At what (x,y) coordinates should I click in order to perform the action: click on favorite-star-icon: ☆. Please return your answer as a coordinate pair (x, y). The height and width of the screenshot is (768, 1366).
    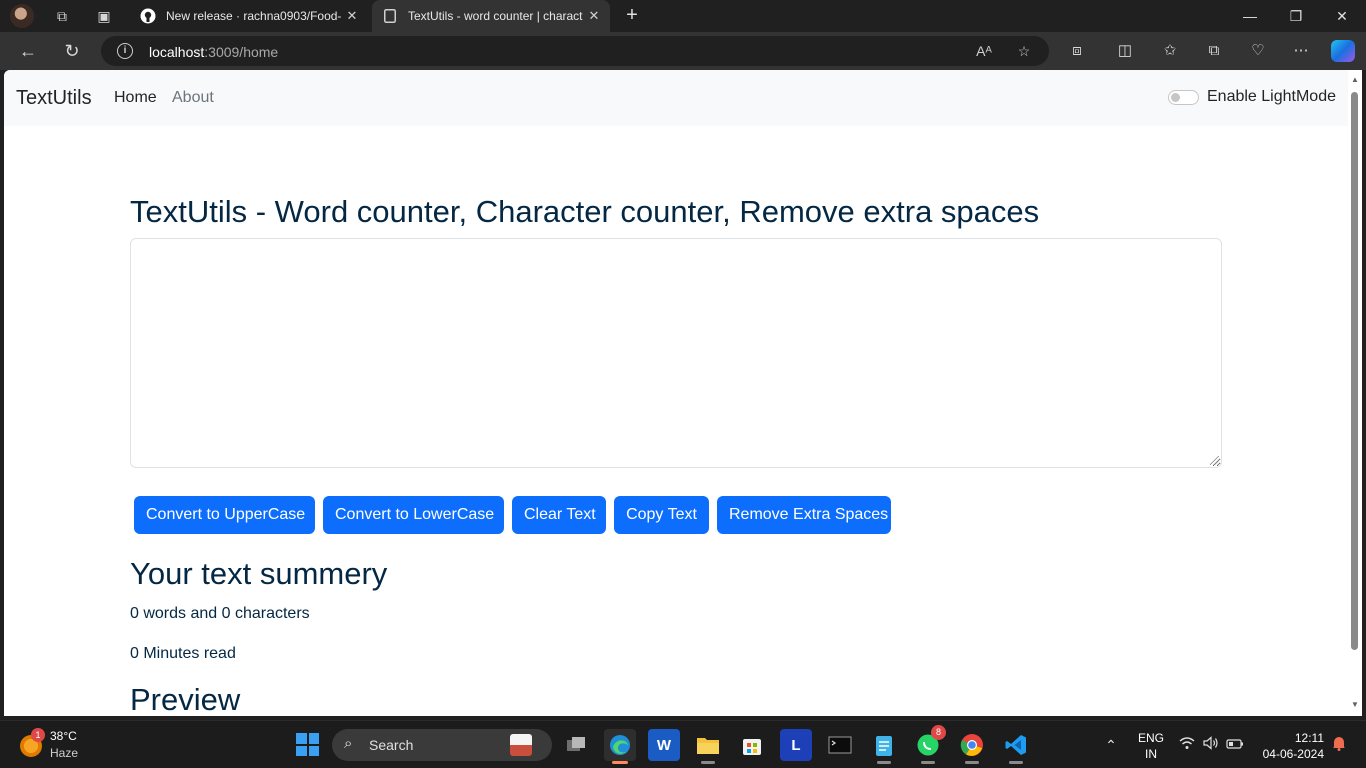
    Looking at the image, I should click on (1024, 51).